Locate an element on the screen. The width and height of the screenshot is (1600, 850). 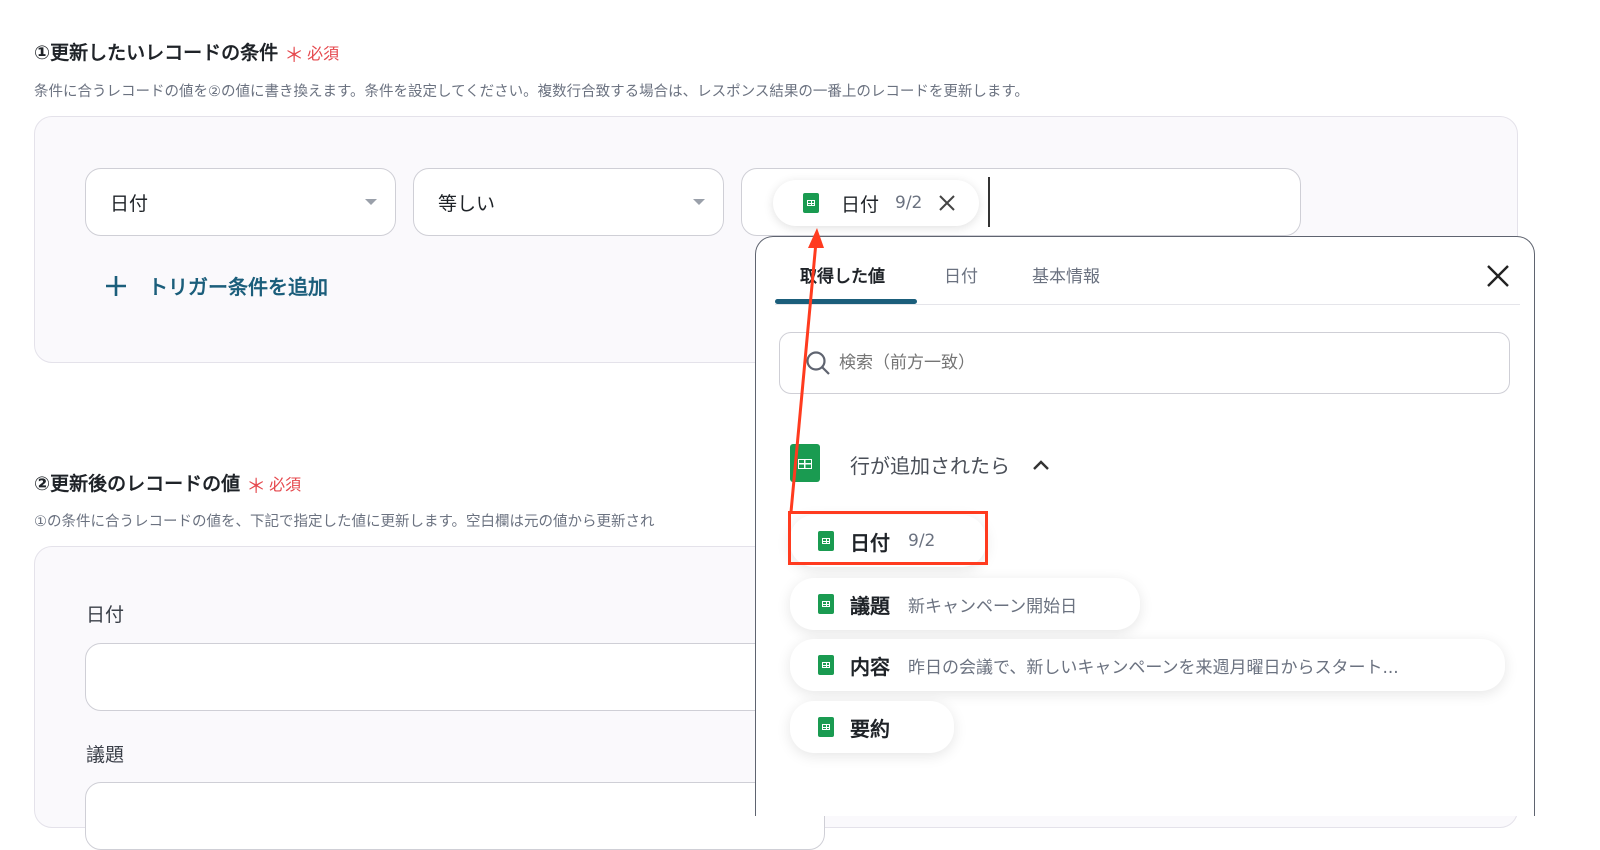
text-cursor is located at coordinates (989, 202).